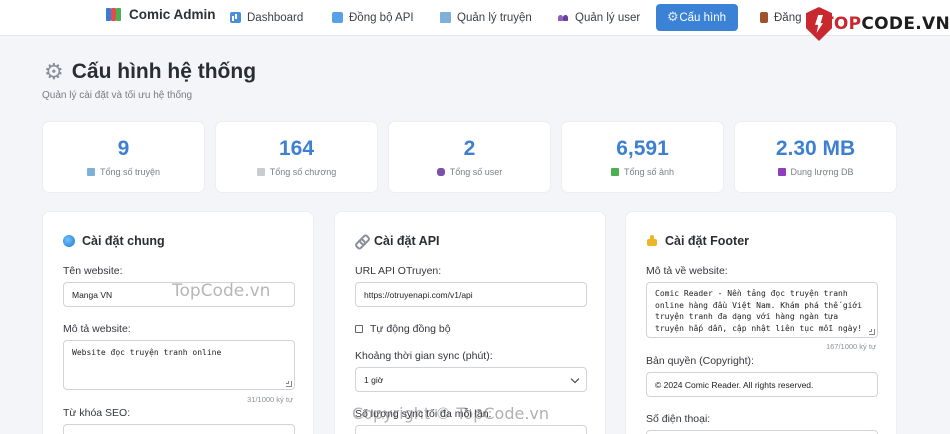 This screenshot has width=950, height=434. I want to click on globe-icon, so click(69, 241).